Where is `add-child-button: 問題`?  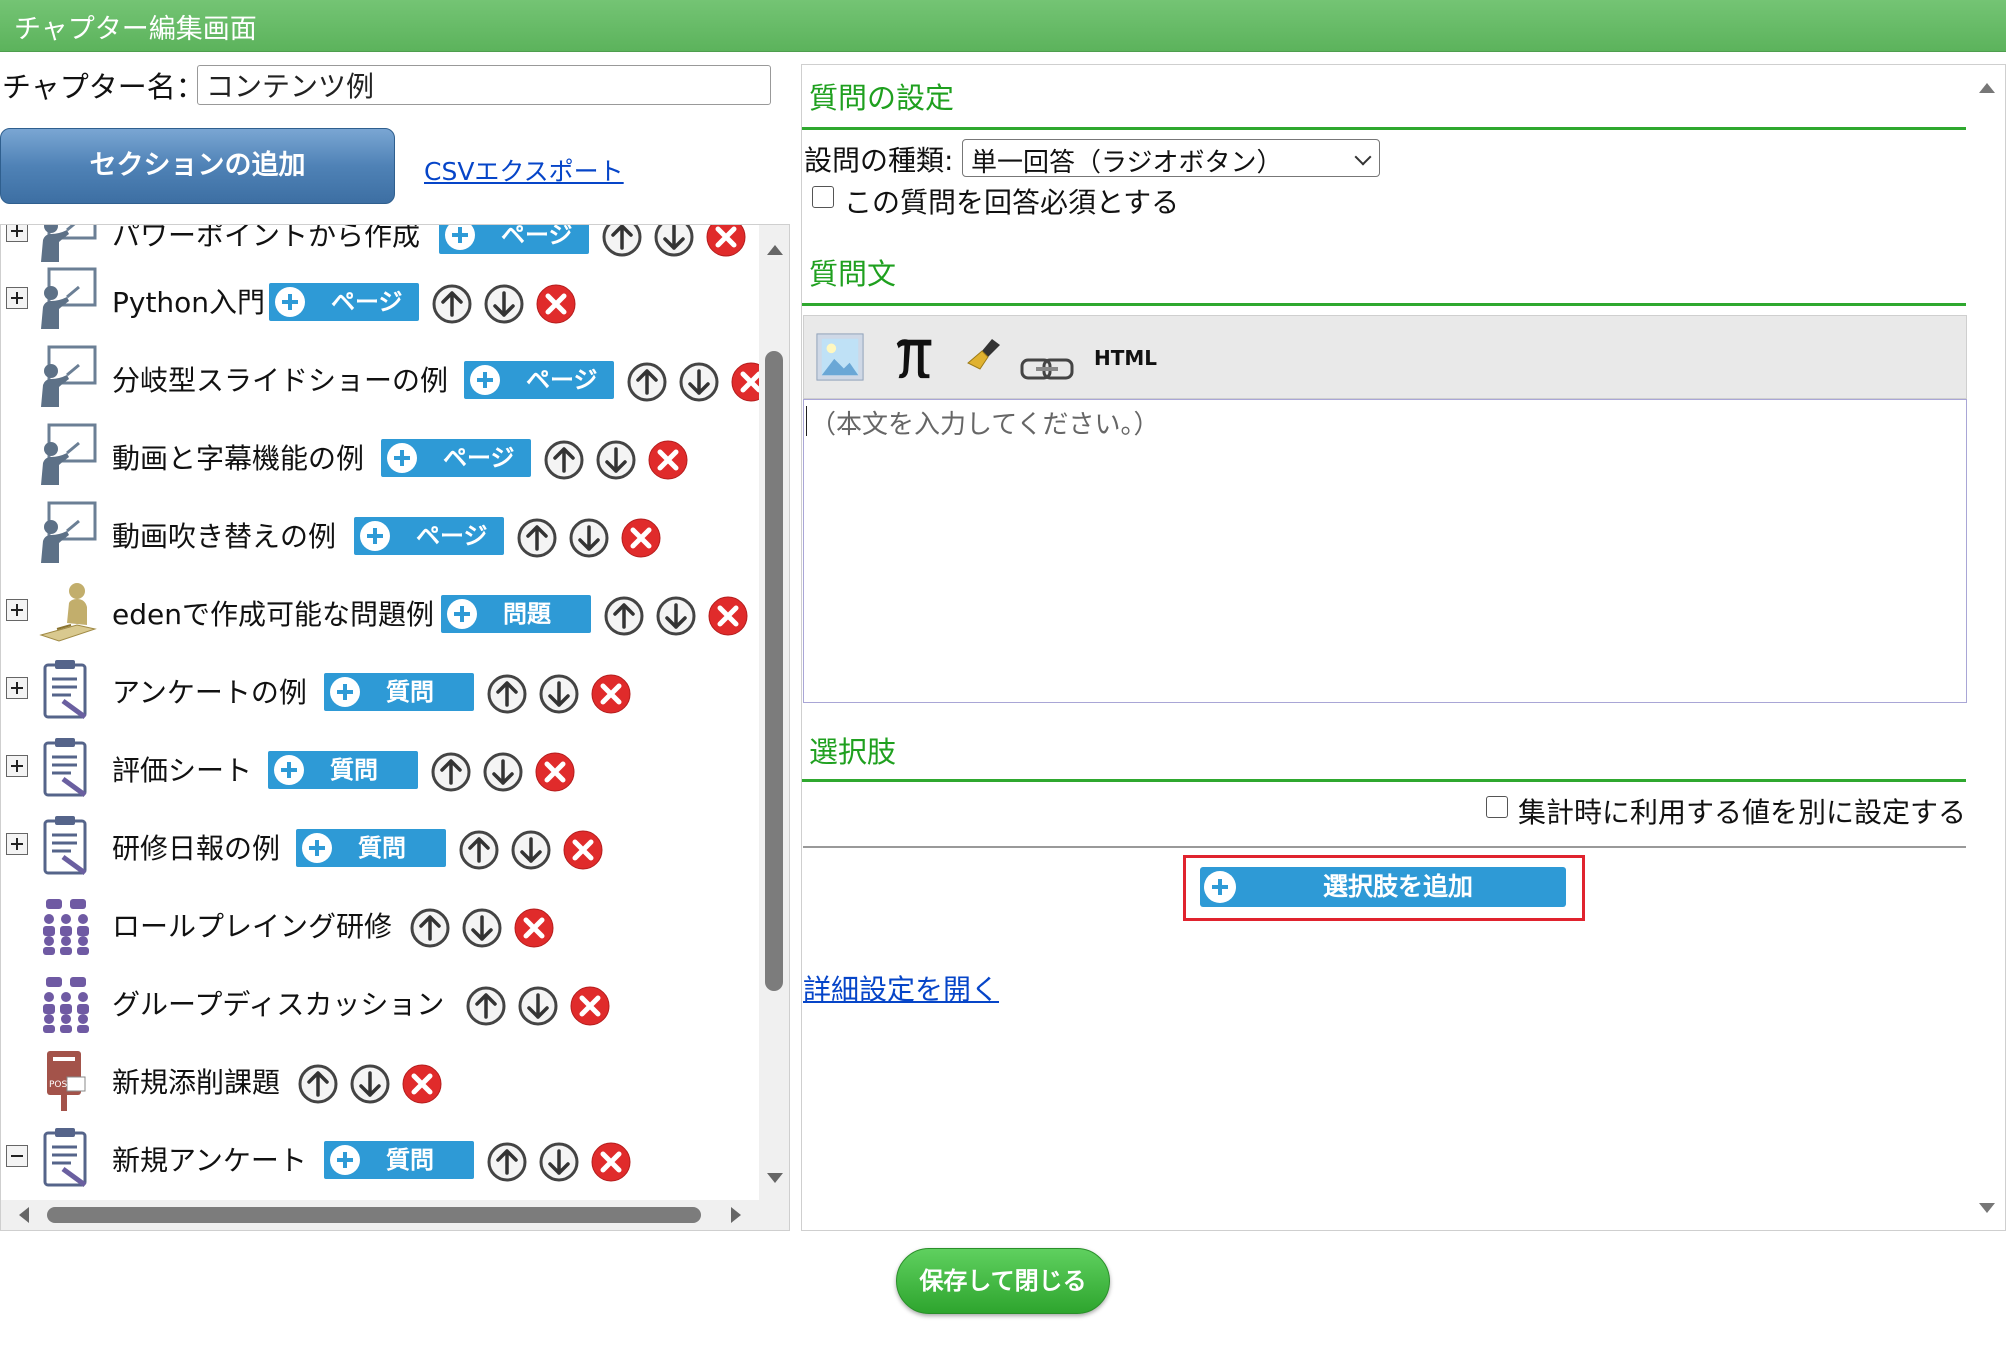 add-child-button: 問題 is located at coordinates (516, 614).